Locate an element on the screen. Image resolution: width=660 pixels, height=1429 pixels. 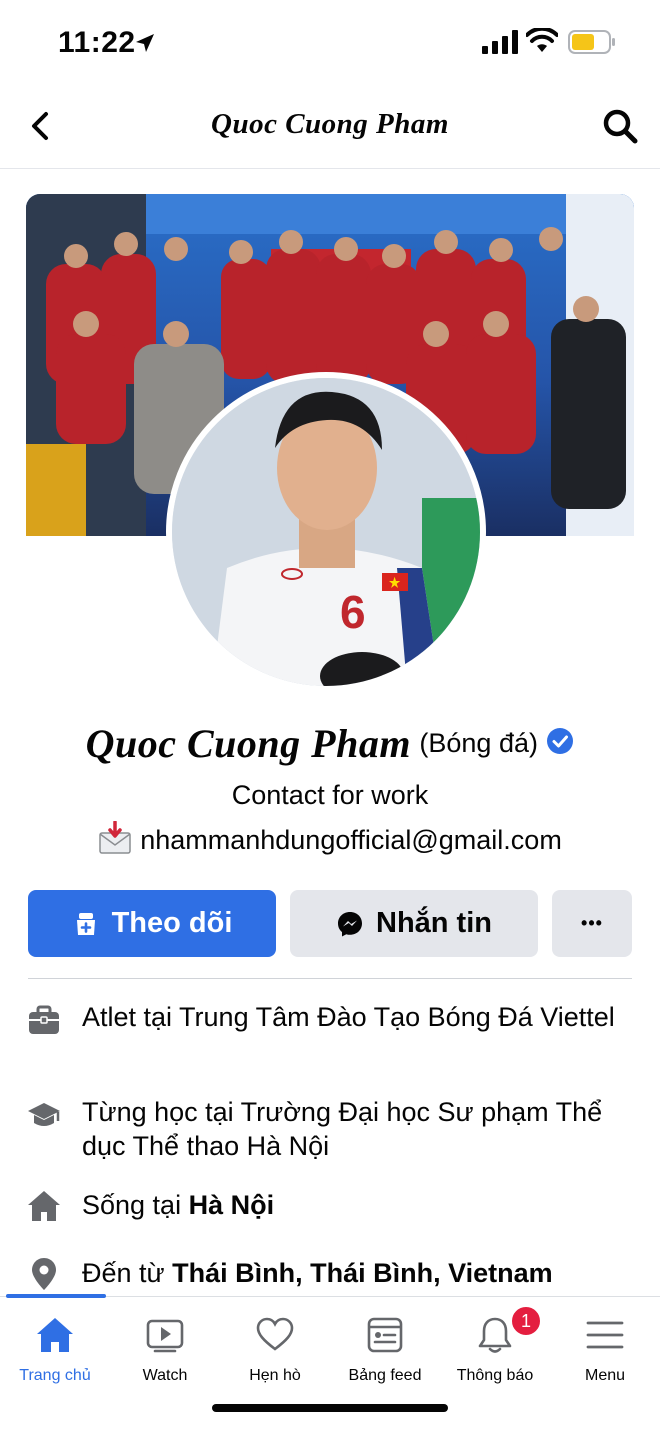
heart-icon is located at coordinates (275, 1334).